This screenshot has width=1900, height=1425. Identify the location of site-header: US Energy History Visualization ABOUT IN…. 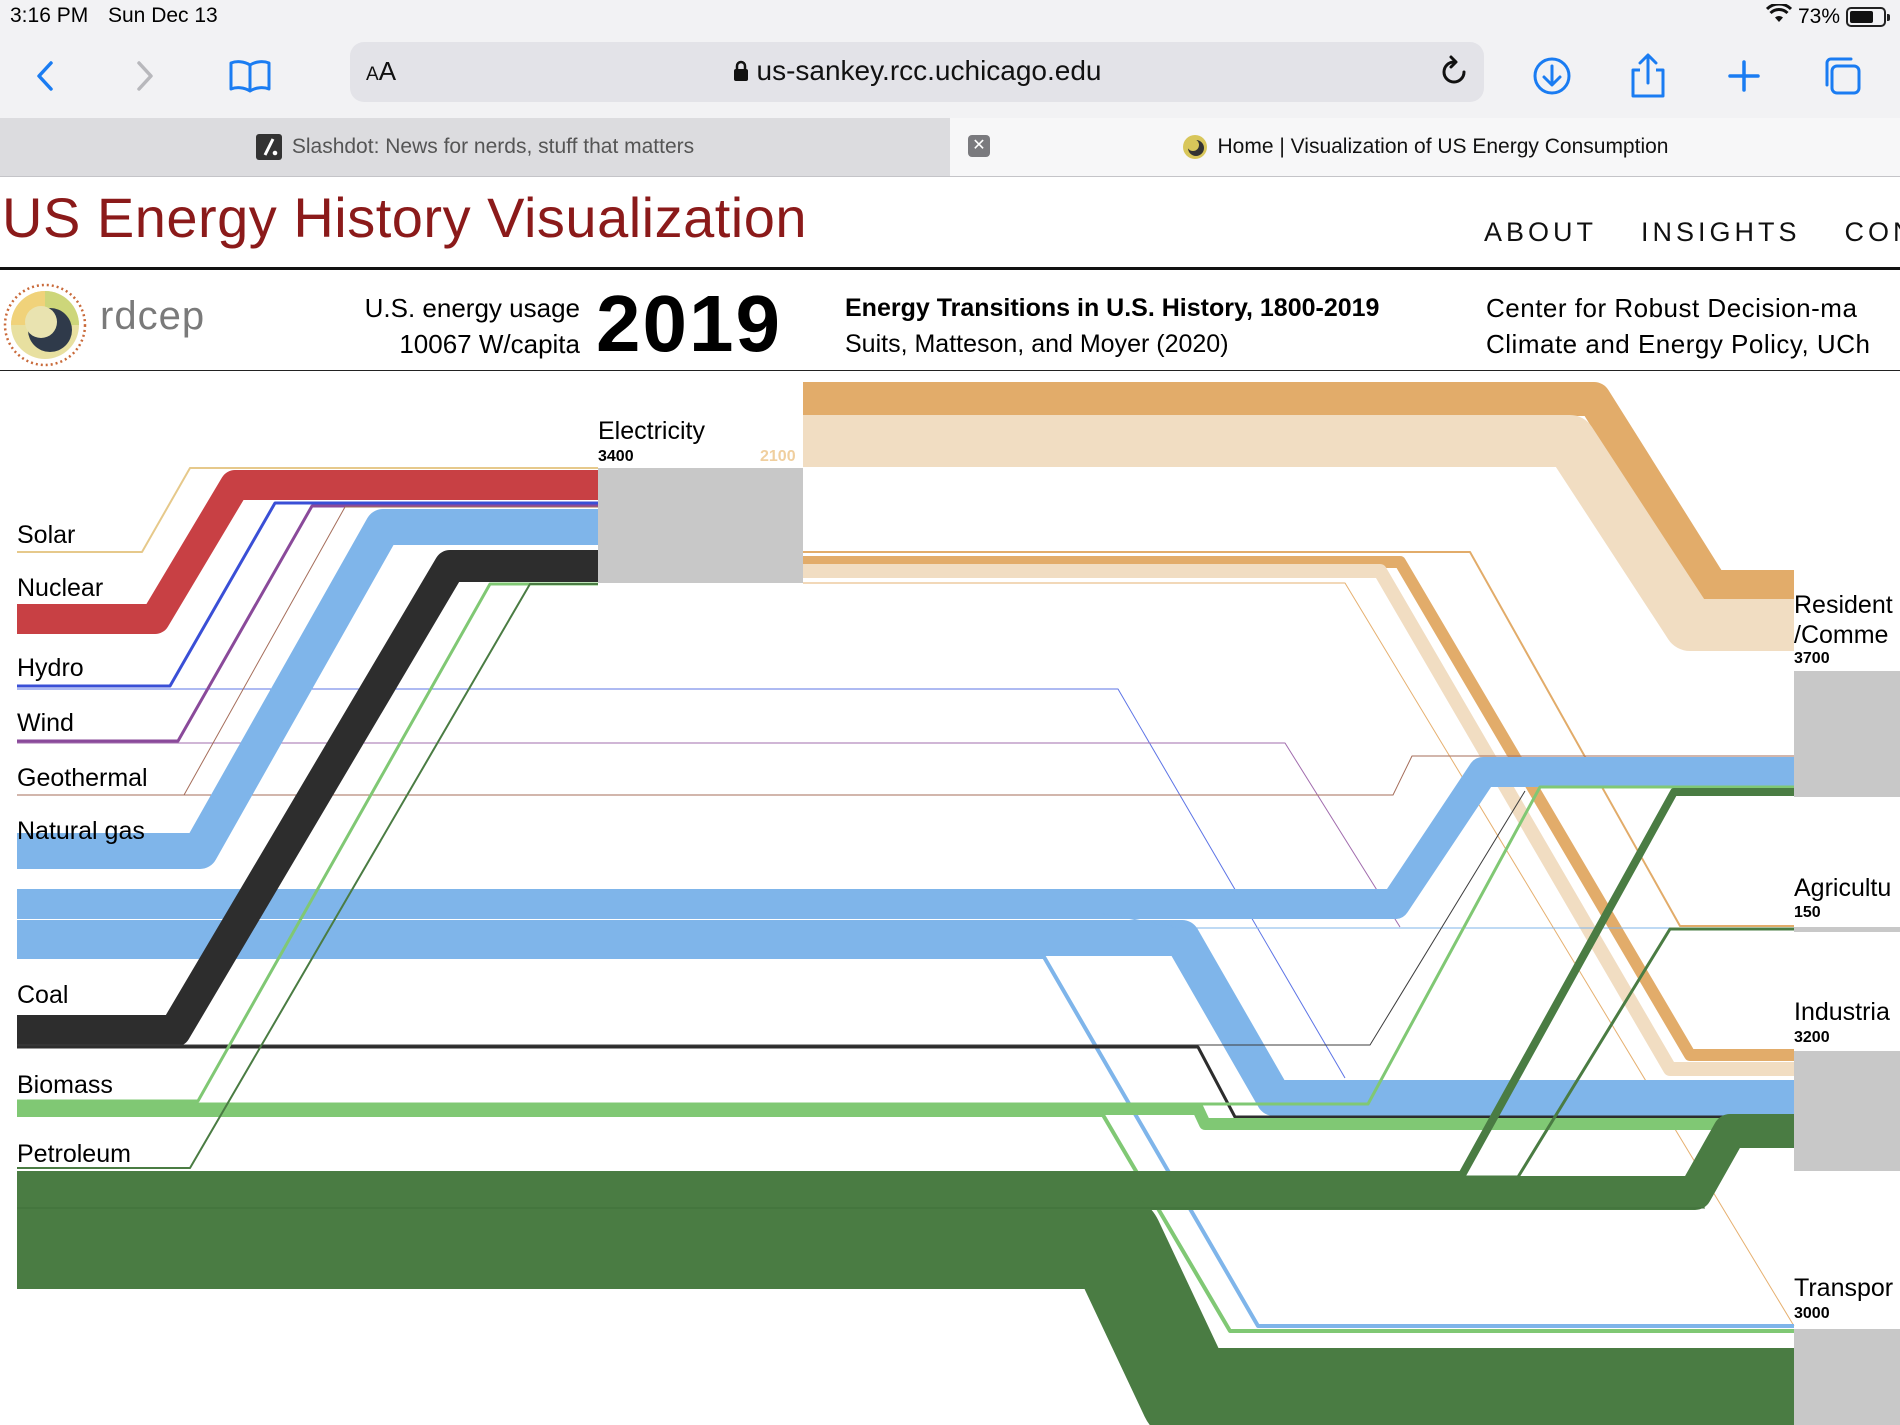
(950, 223).